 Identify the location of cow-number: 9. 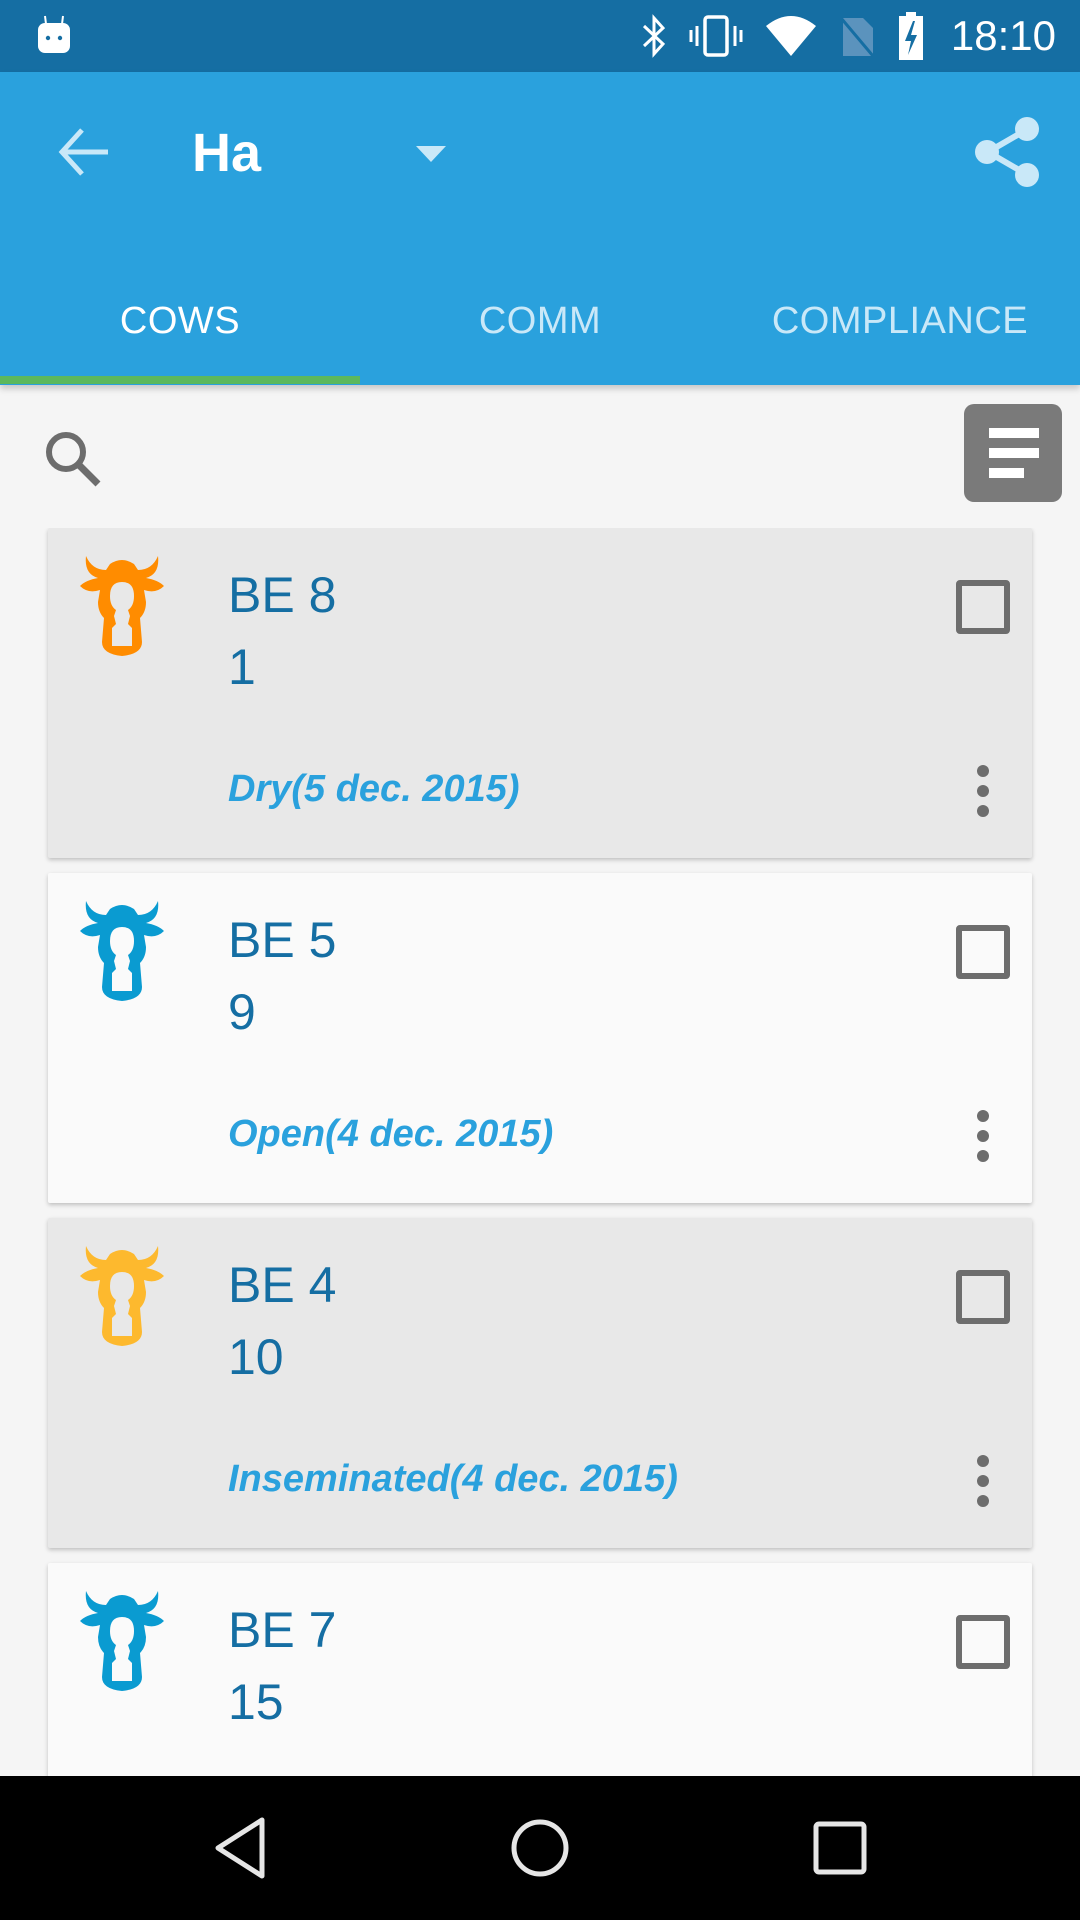
(242, 1012).